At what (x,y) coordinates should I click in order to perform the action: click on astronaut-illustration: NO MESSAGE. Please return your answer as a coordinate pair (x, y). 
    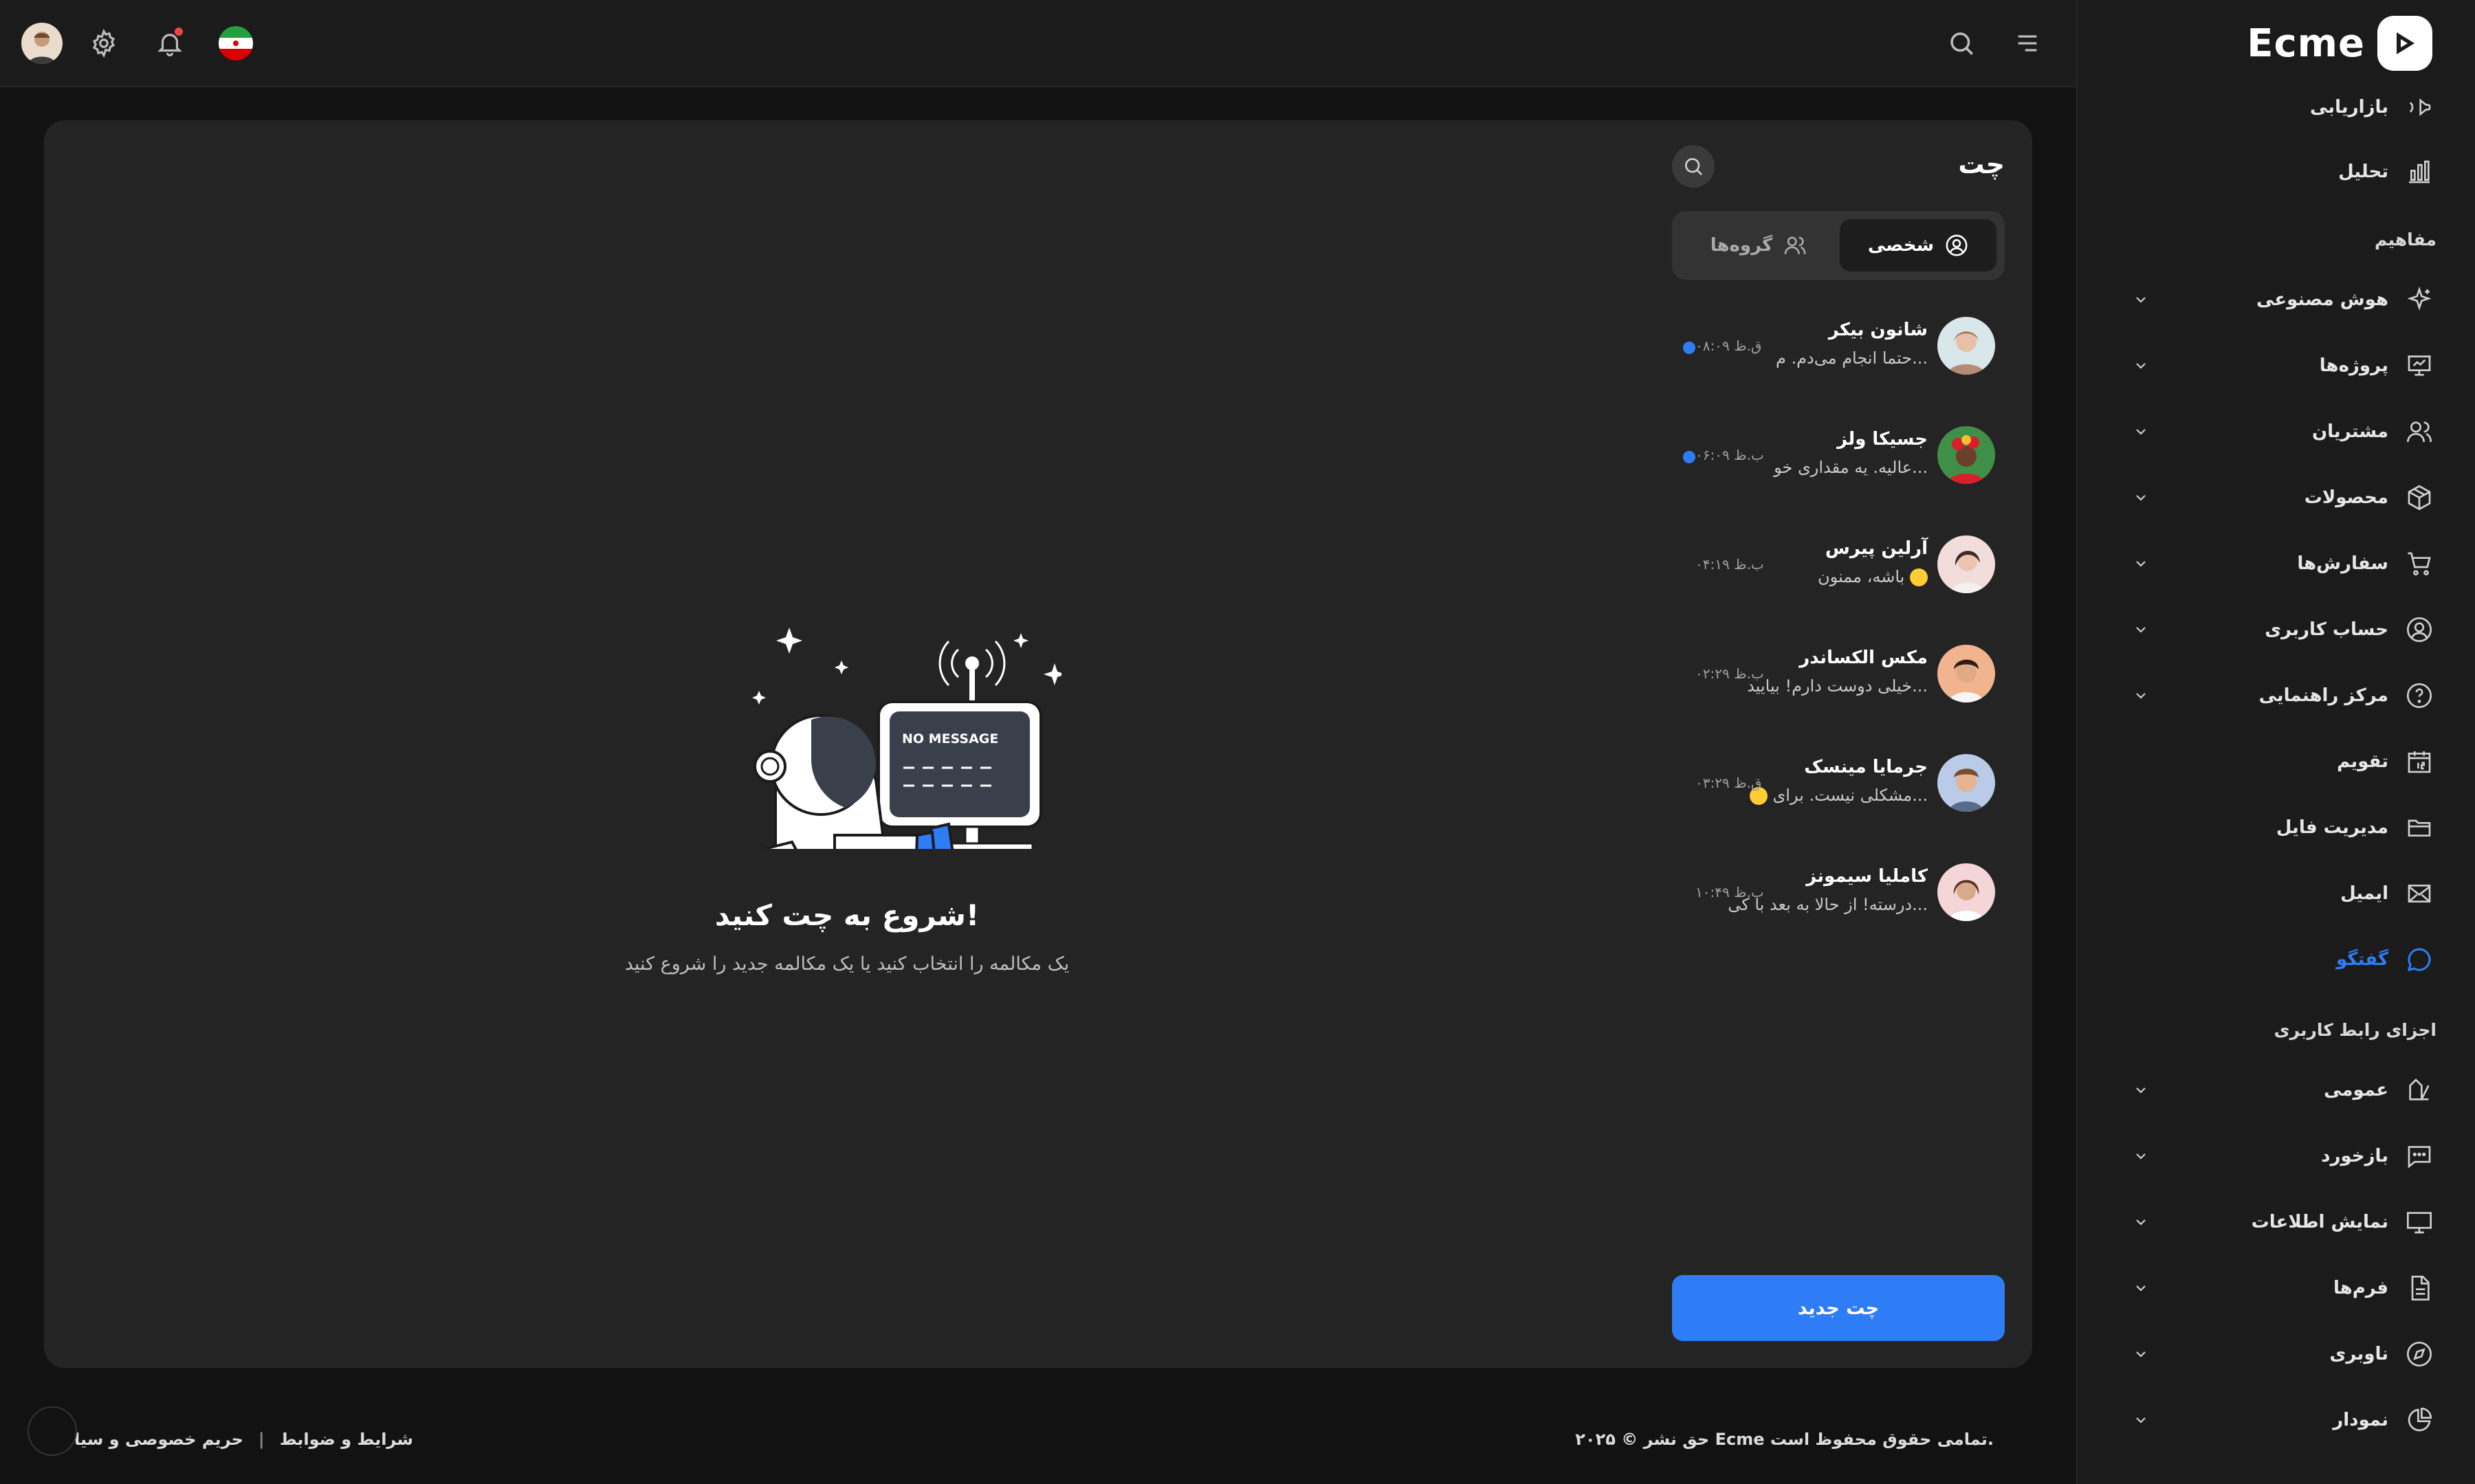
    Looking at the image, I should click on (907, 738).